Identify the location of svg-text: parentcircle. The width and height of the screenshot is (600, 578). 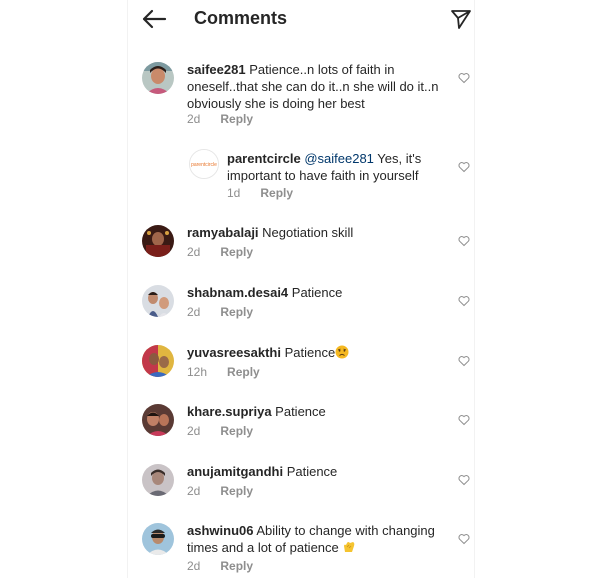
(204, 165).